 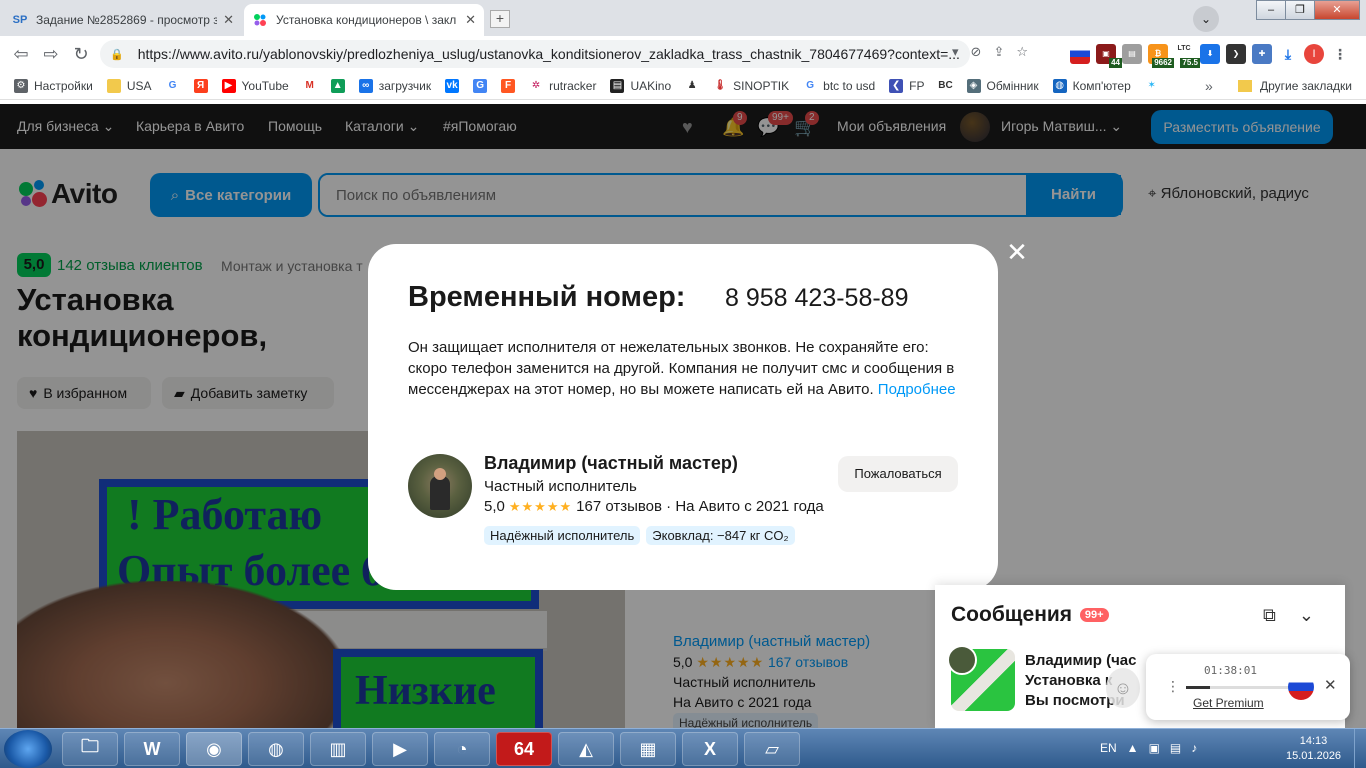 I want to click on media-player-icon: ▶, so click(x=400, y=749).